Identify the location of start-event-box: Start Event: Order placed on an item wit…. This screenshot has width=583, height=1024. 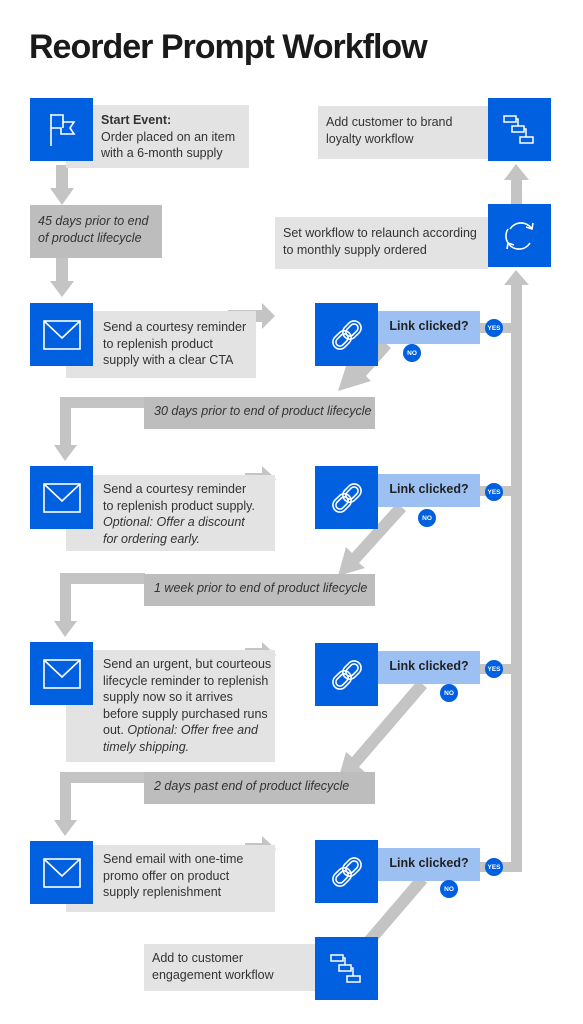
(157, 136).